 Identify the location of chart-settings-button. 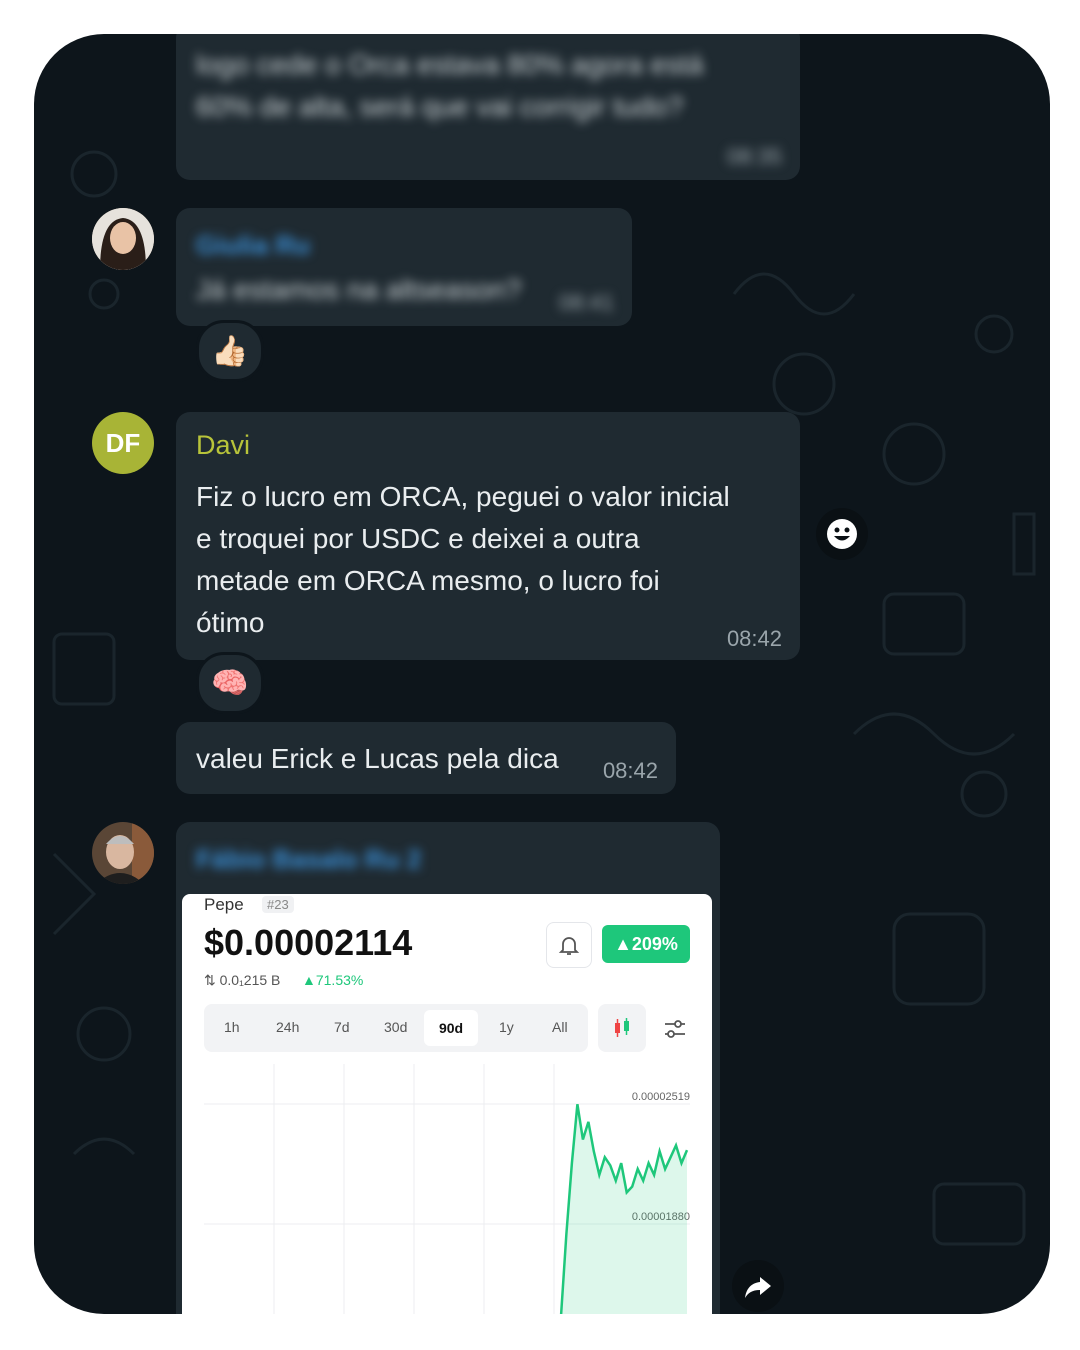
(675, 1029).